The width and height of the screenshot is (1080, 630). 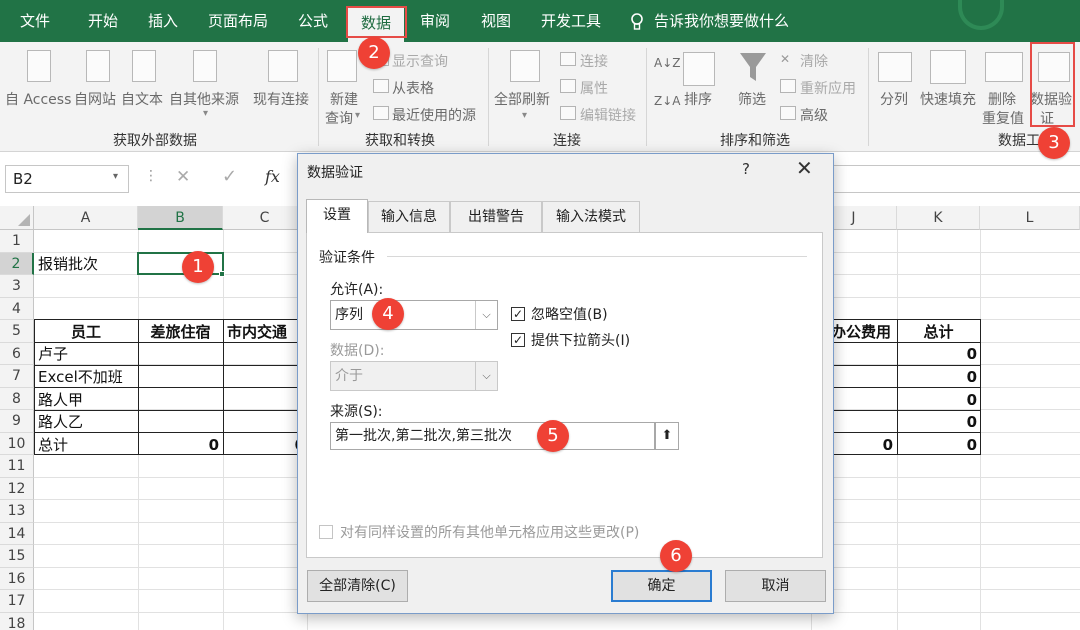 I want to click on reapply-button: 重新应用, so click(x=828, y=88).